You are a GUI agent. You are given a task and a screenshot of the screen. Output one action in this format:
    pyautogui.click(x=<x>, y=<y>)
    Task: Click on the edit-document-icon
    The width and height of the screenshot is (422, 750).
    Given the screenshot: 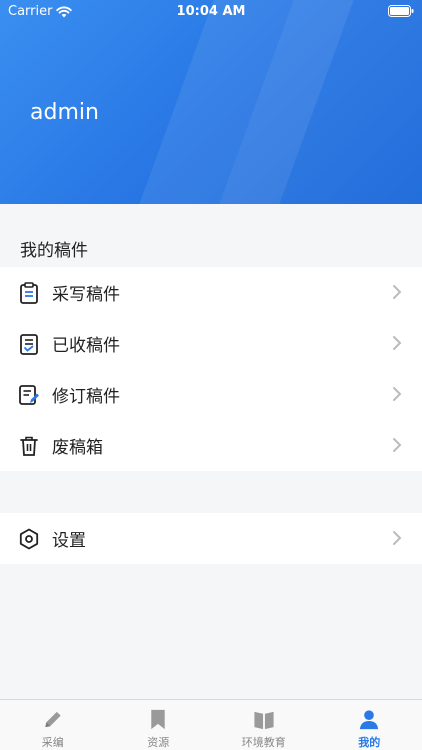 What is the action you would take?
    pyautogui.click(x=29, y=395)
    